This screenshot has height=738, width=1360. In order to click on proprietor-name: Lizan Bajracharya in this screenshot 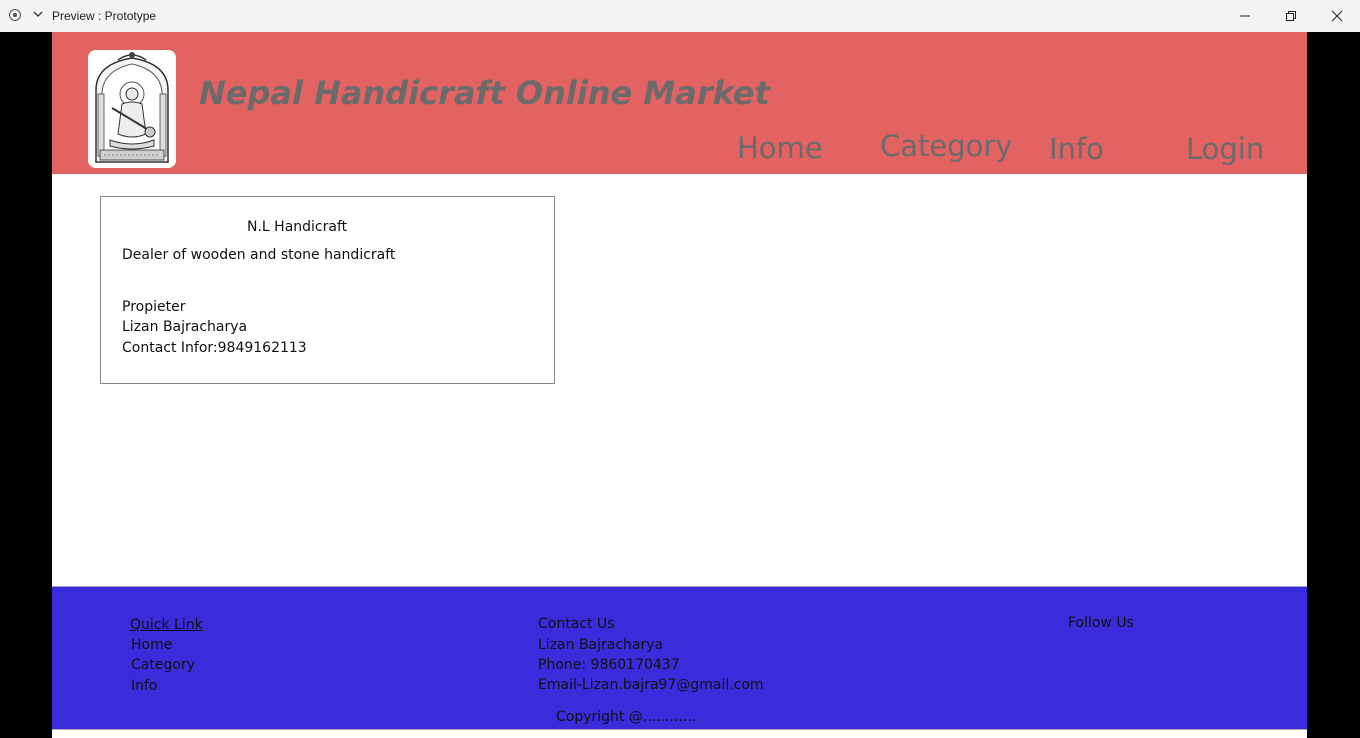, I will do `click(185, 327)`.